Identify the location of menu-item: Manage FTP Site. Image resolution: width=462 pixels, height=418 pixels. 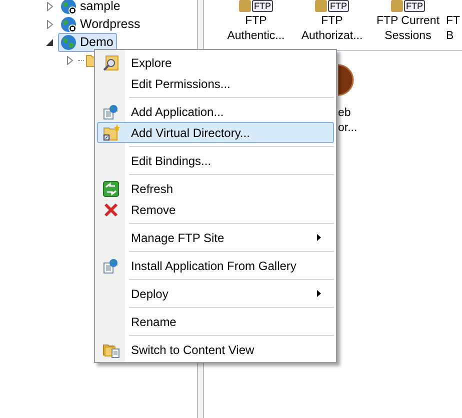
(215, 237).